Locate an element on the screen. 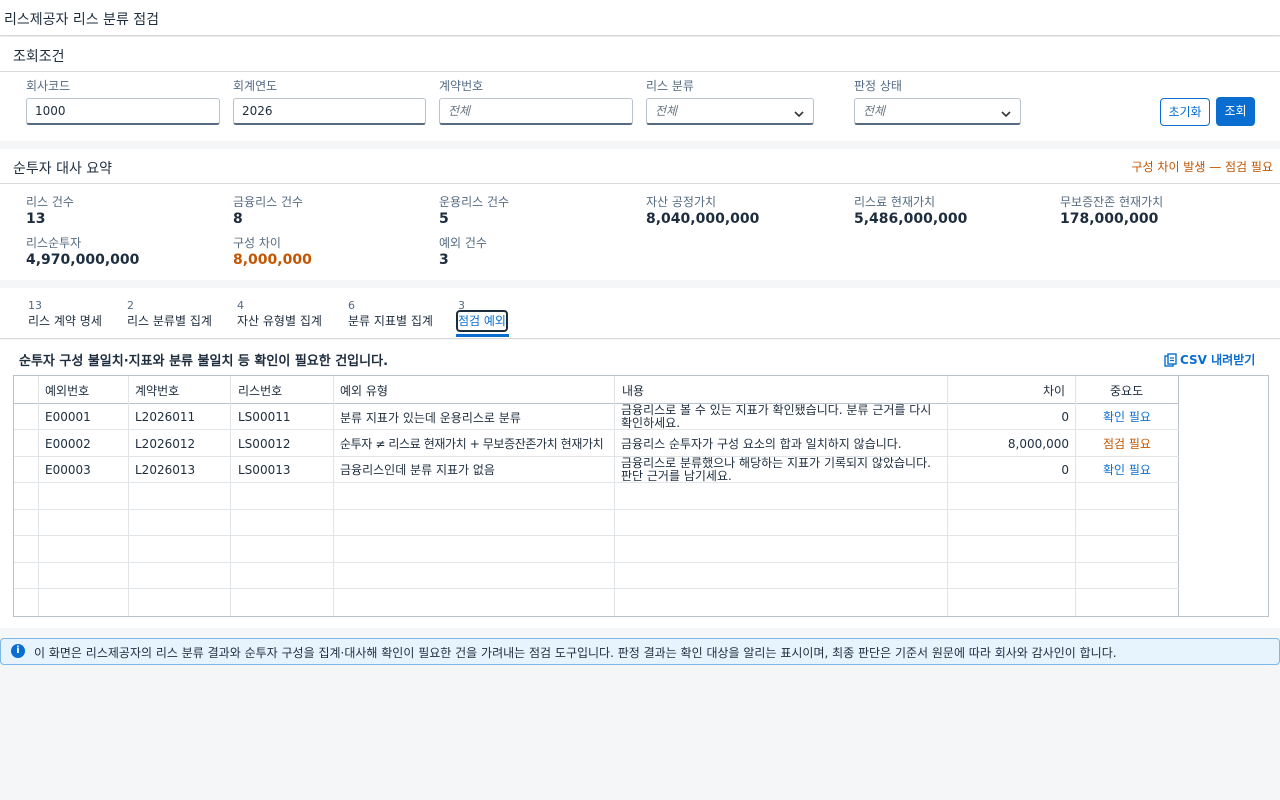  kpi-label: 구성 차이 is located at coordinates (257, 243).